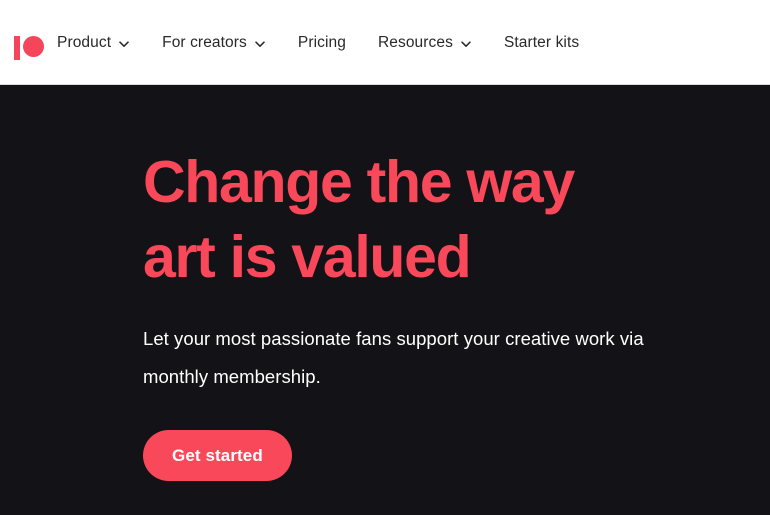  What do you see at coordinates (217, 455) in the screenshot?
I see `get-started-button: Get started` at bounding box center [217, 455].